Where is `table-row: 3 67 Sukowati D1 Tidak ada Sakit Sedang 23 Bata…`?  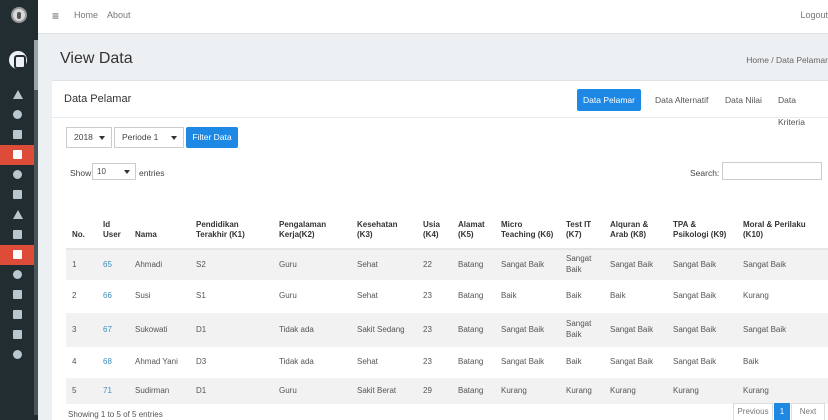
table-row: 3 67 Sukowati D1 Tidak ada Sakit Sedang 23 Bata… is located at coordinates (447, 330).